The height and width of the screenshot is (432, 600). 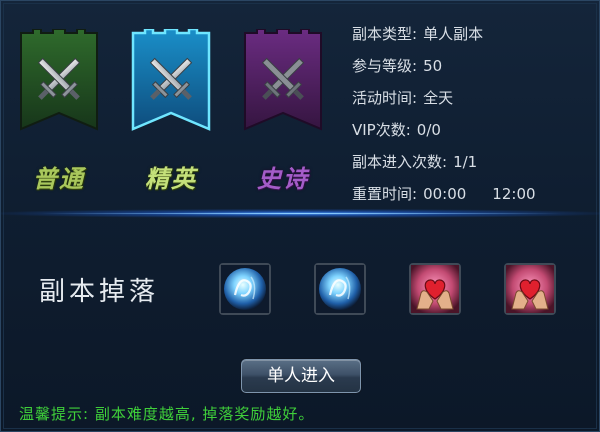 I want to click on banner-normal, so click(x=59, y=83).